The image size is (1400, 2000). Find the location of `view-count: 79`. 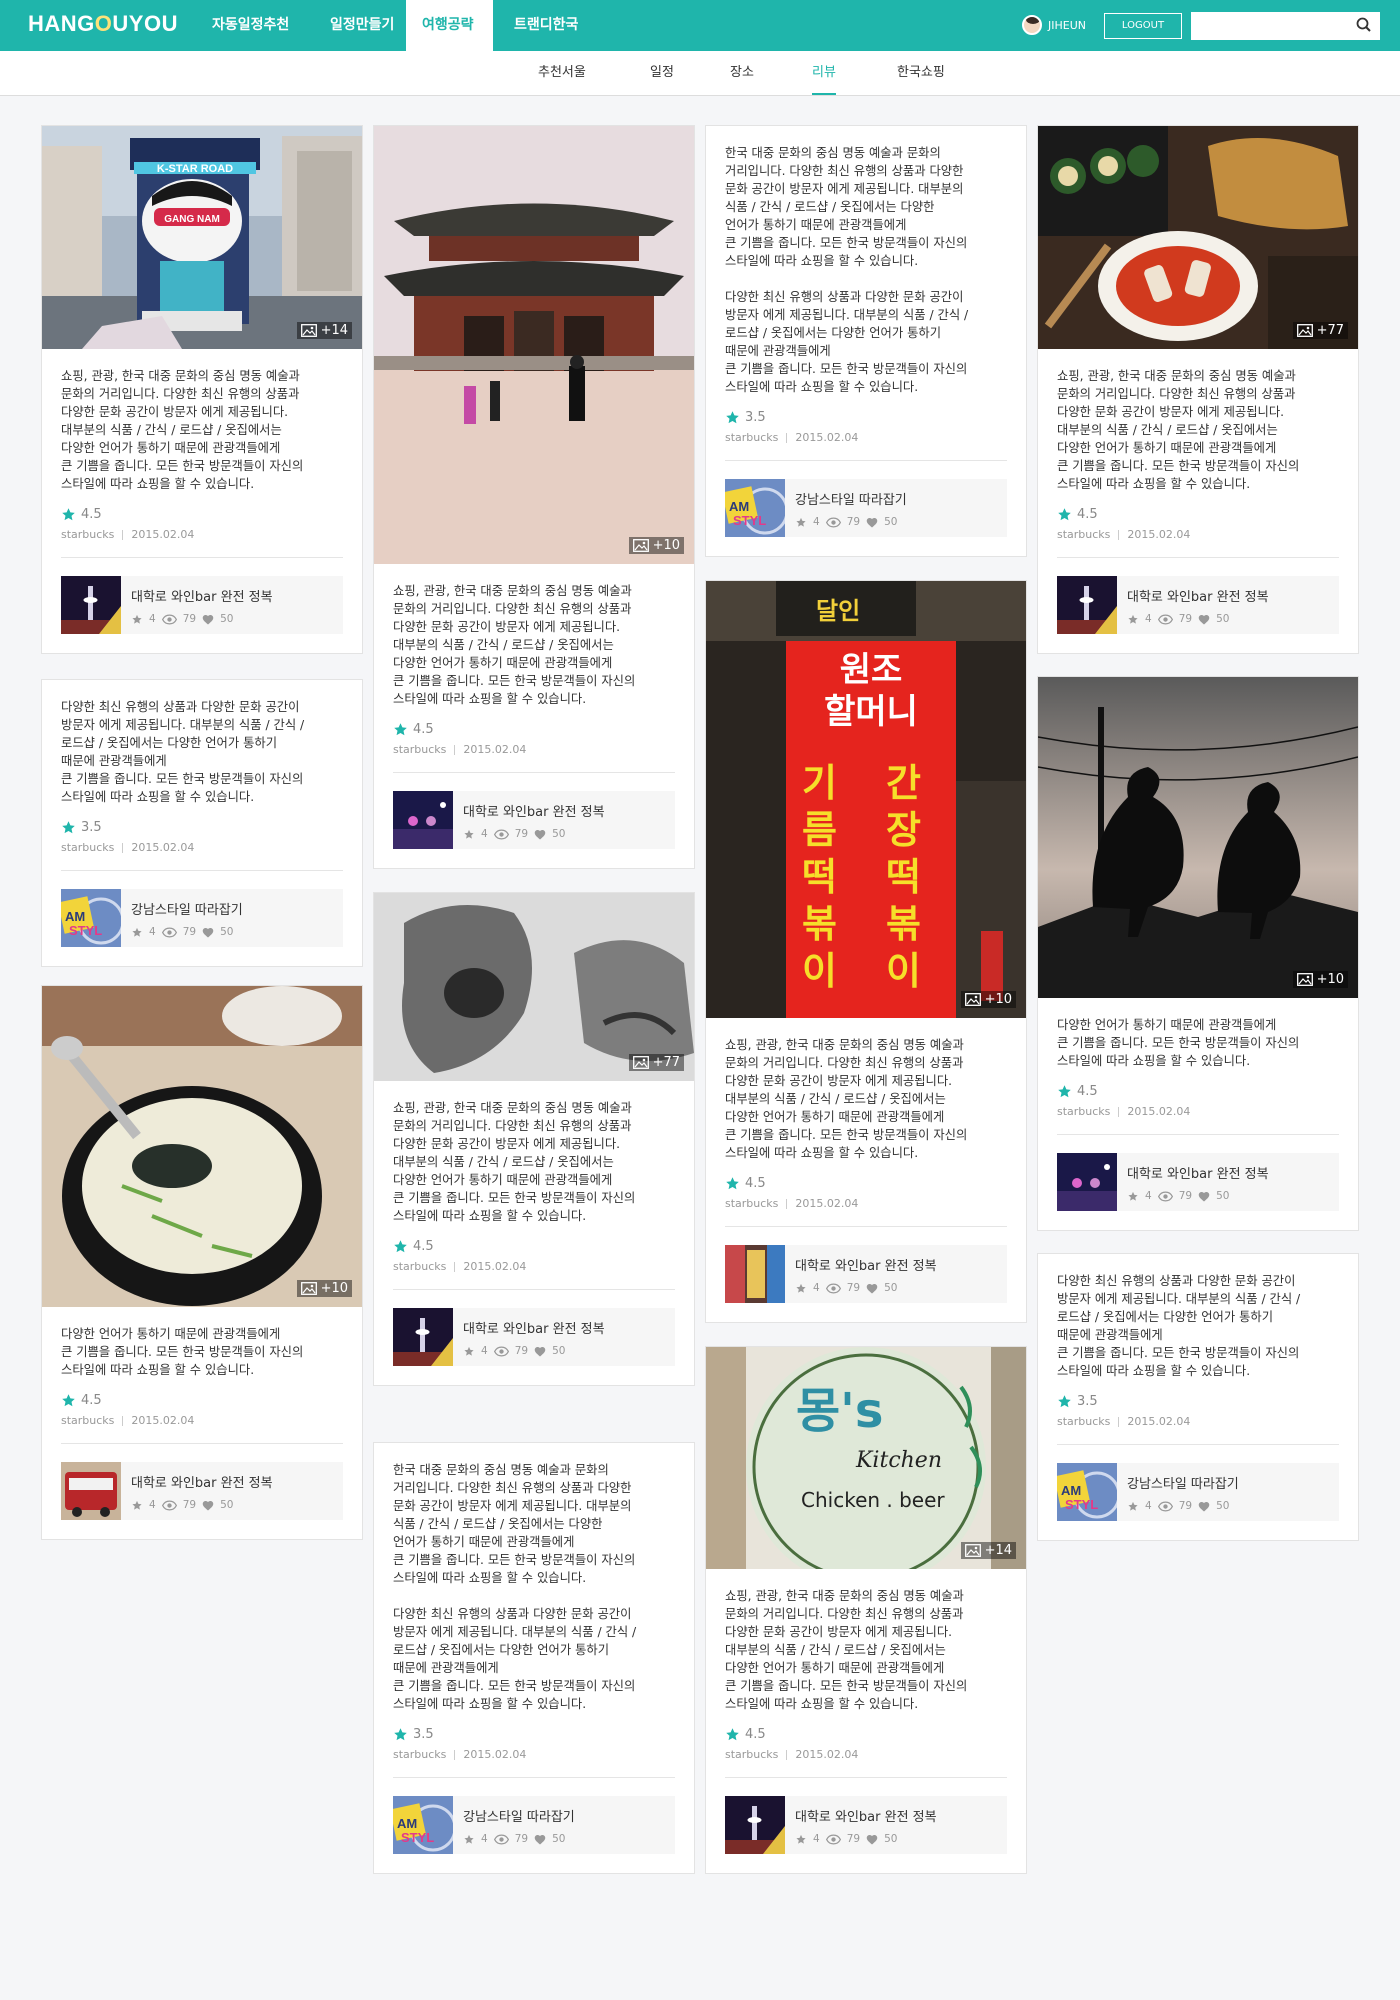

view-count: 79 is located at coordinates (1185, 1196).